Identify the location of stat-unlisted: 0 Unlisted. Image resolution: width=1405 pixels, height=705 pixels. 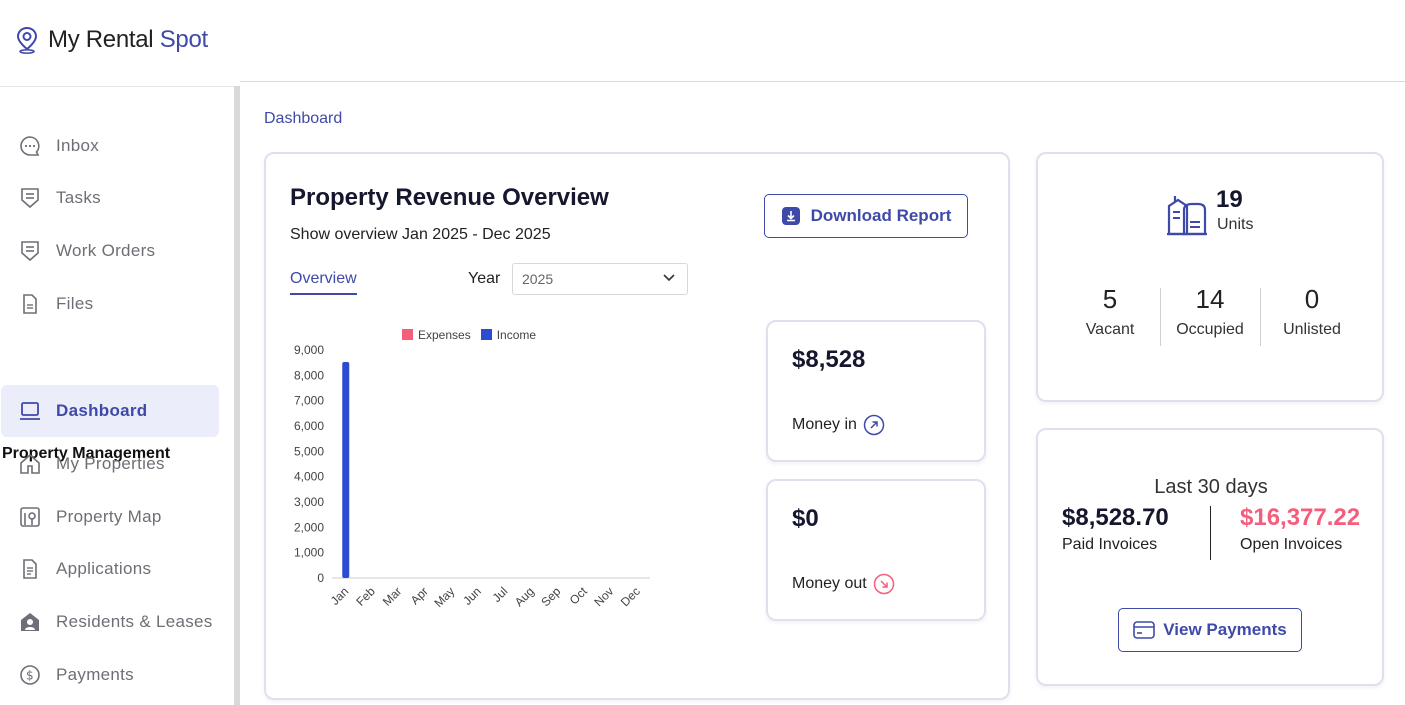
(1312, 311).